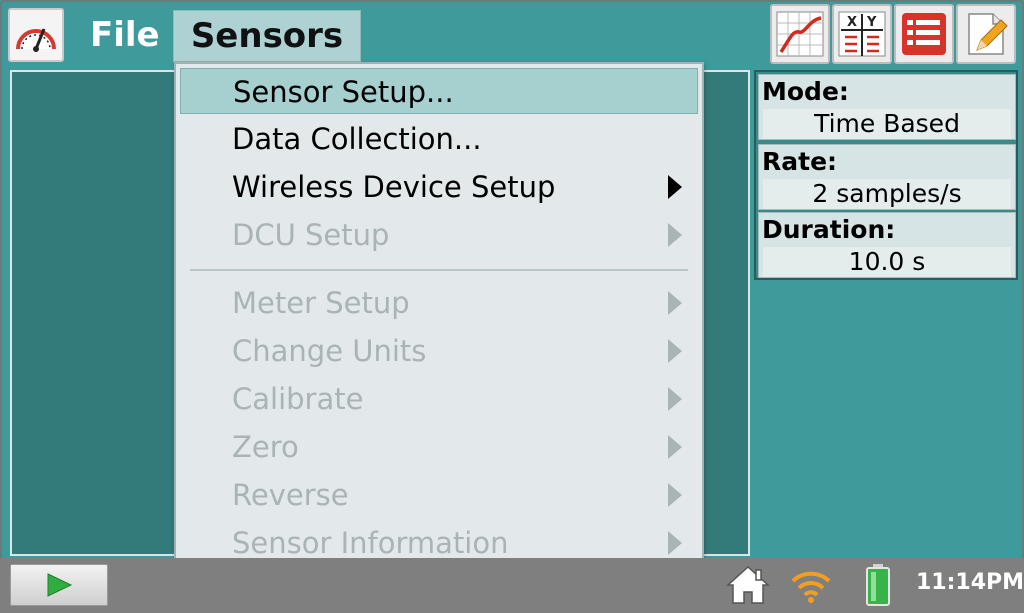 The width and height of the screenshot is (1024, 613). I want to click on home-icon, so click(748, 584).